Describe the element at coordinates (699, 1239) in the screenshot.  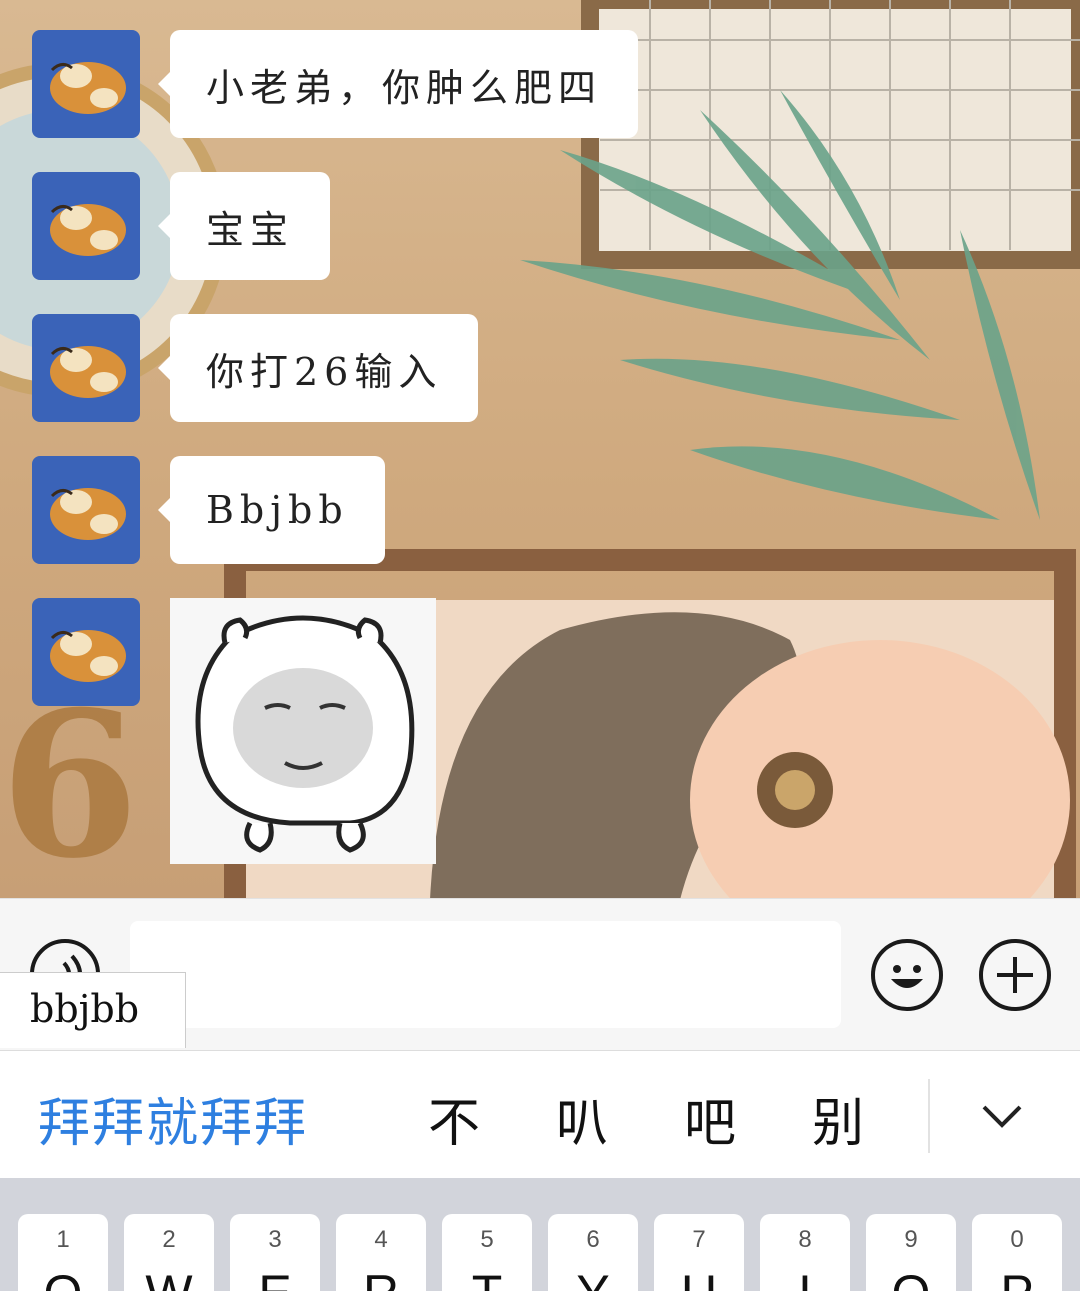
I see `key-number: 7` at that location.